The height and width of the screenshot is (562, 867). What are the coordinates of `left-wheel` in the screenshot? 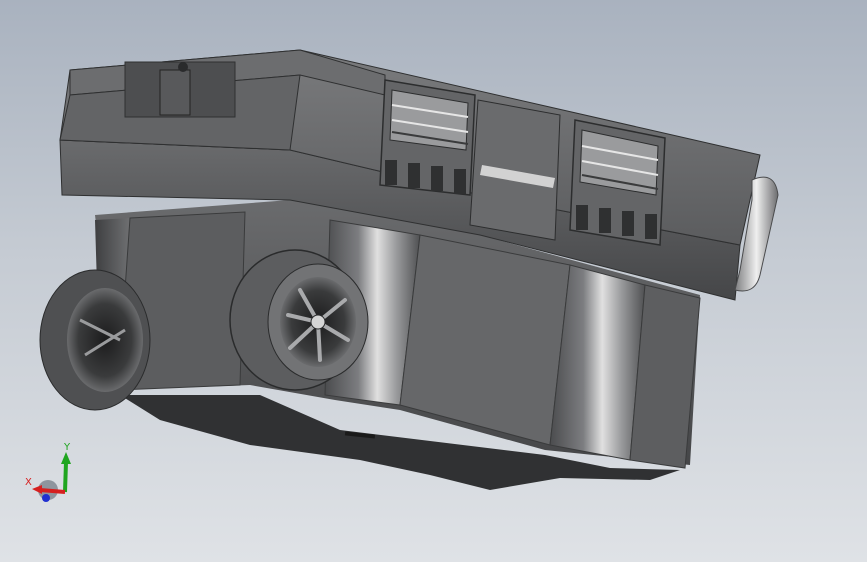 It's located at (95, 340).